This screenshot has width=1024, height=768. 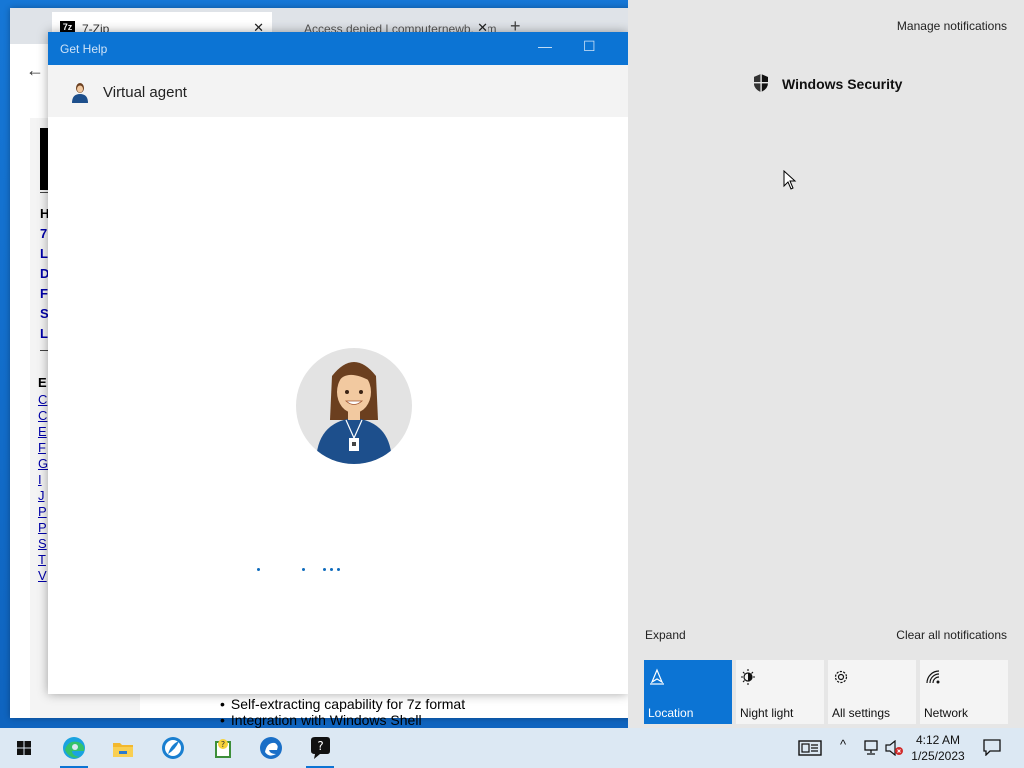 I want to click on clock-time: 4:12 AM, so click(x=938, y=740).